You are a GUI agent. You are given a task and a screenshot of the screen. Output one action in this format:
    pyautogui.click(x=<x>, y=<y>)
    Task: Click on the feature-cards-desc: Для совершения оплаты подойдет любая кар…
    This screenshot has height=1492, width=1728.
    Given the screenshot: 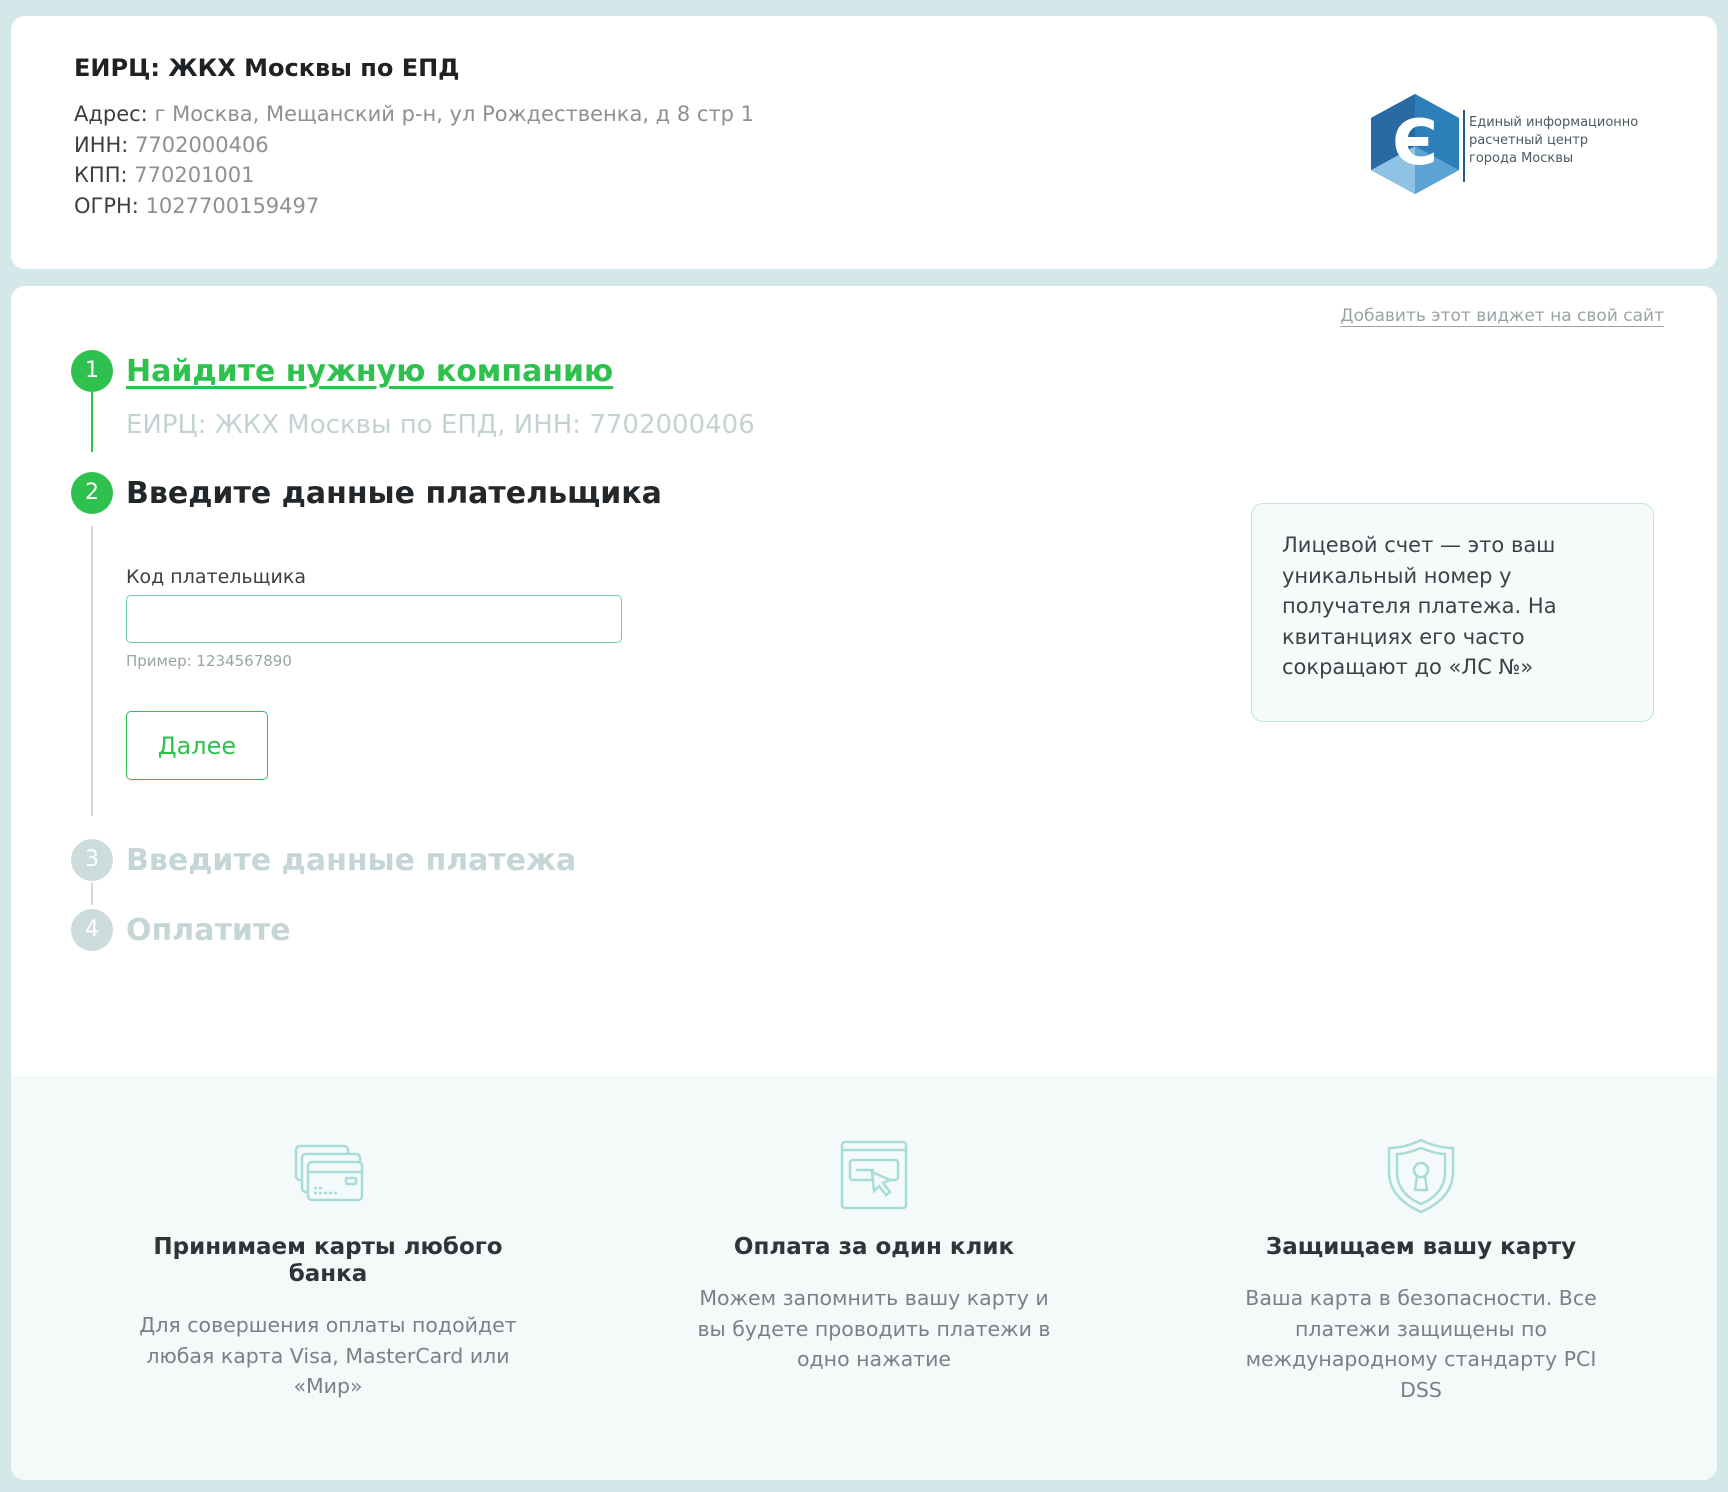 What is the action you would take?
    pyautogui.click(x=328, y=1355)
    